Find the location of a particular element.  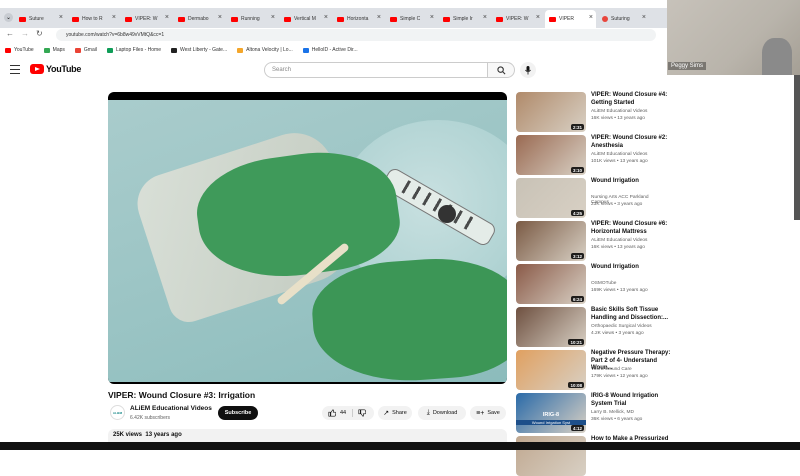

thumbs-up-icon is located at coordinates (332, 413).